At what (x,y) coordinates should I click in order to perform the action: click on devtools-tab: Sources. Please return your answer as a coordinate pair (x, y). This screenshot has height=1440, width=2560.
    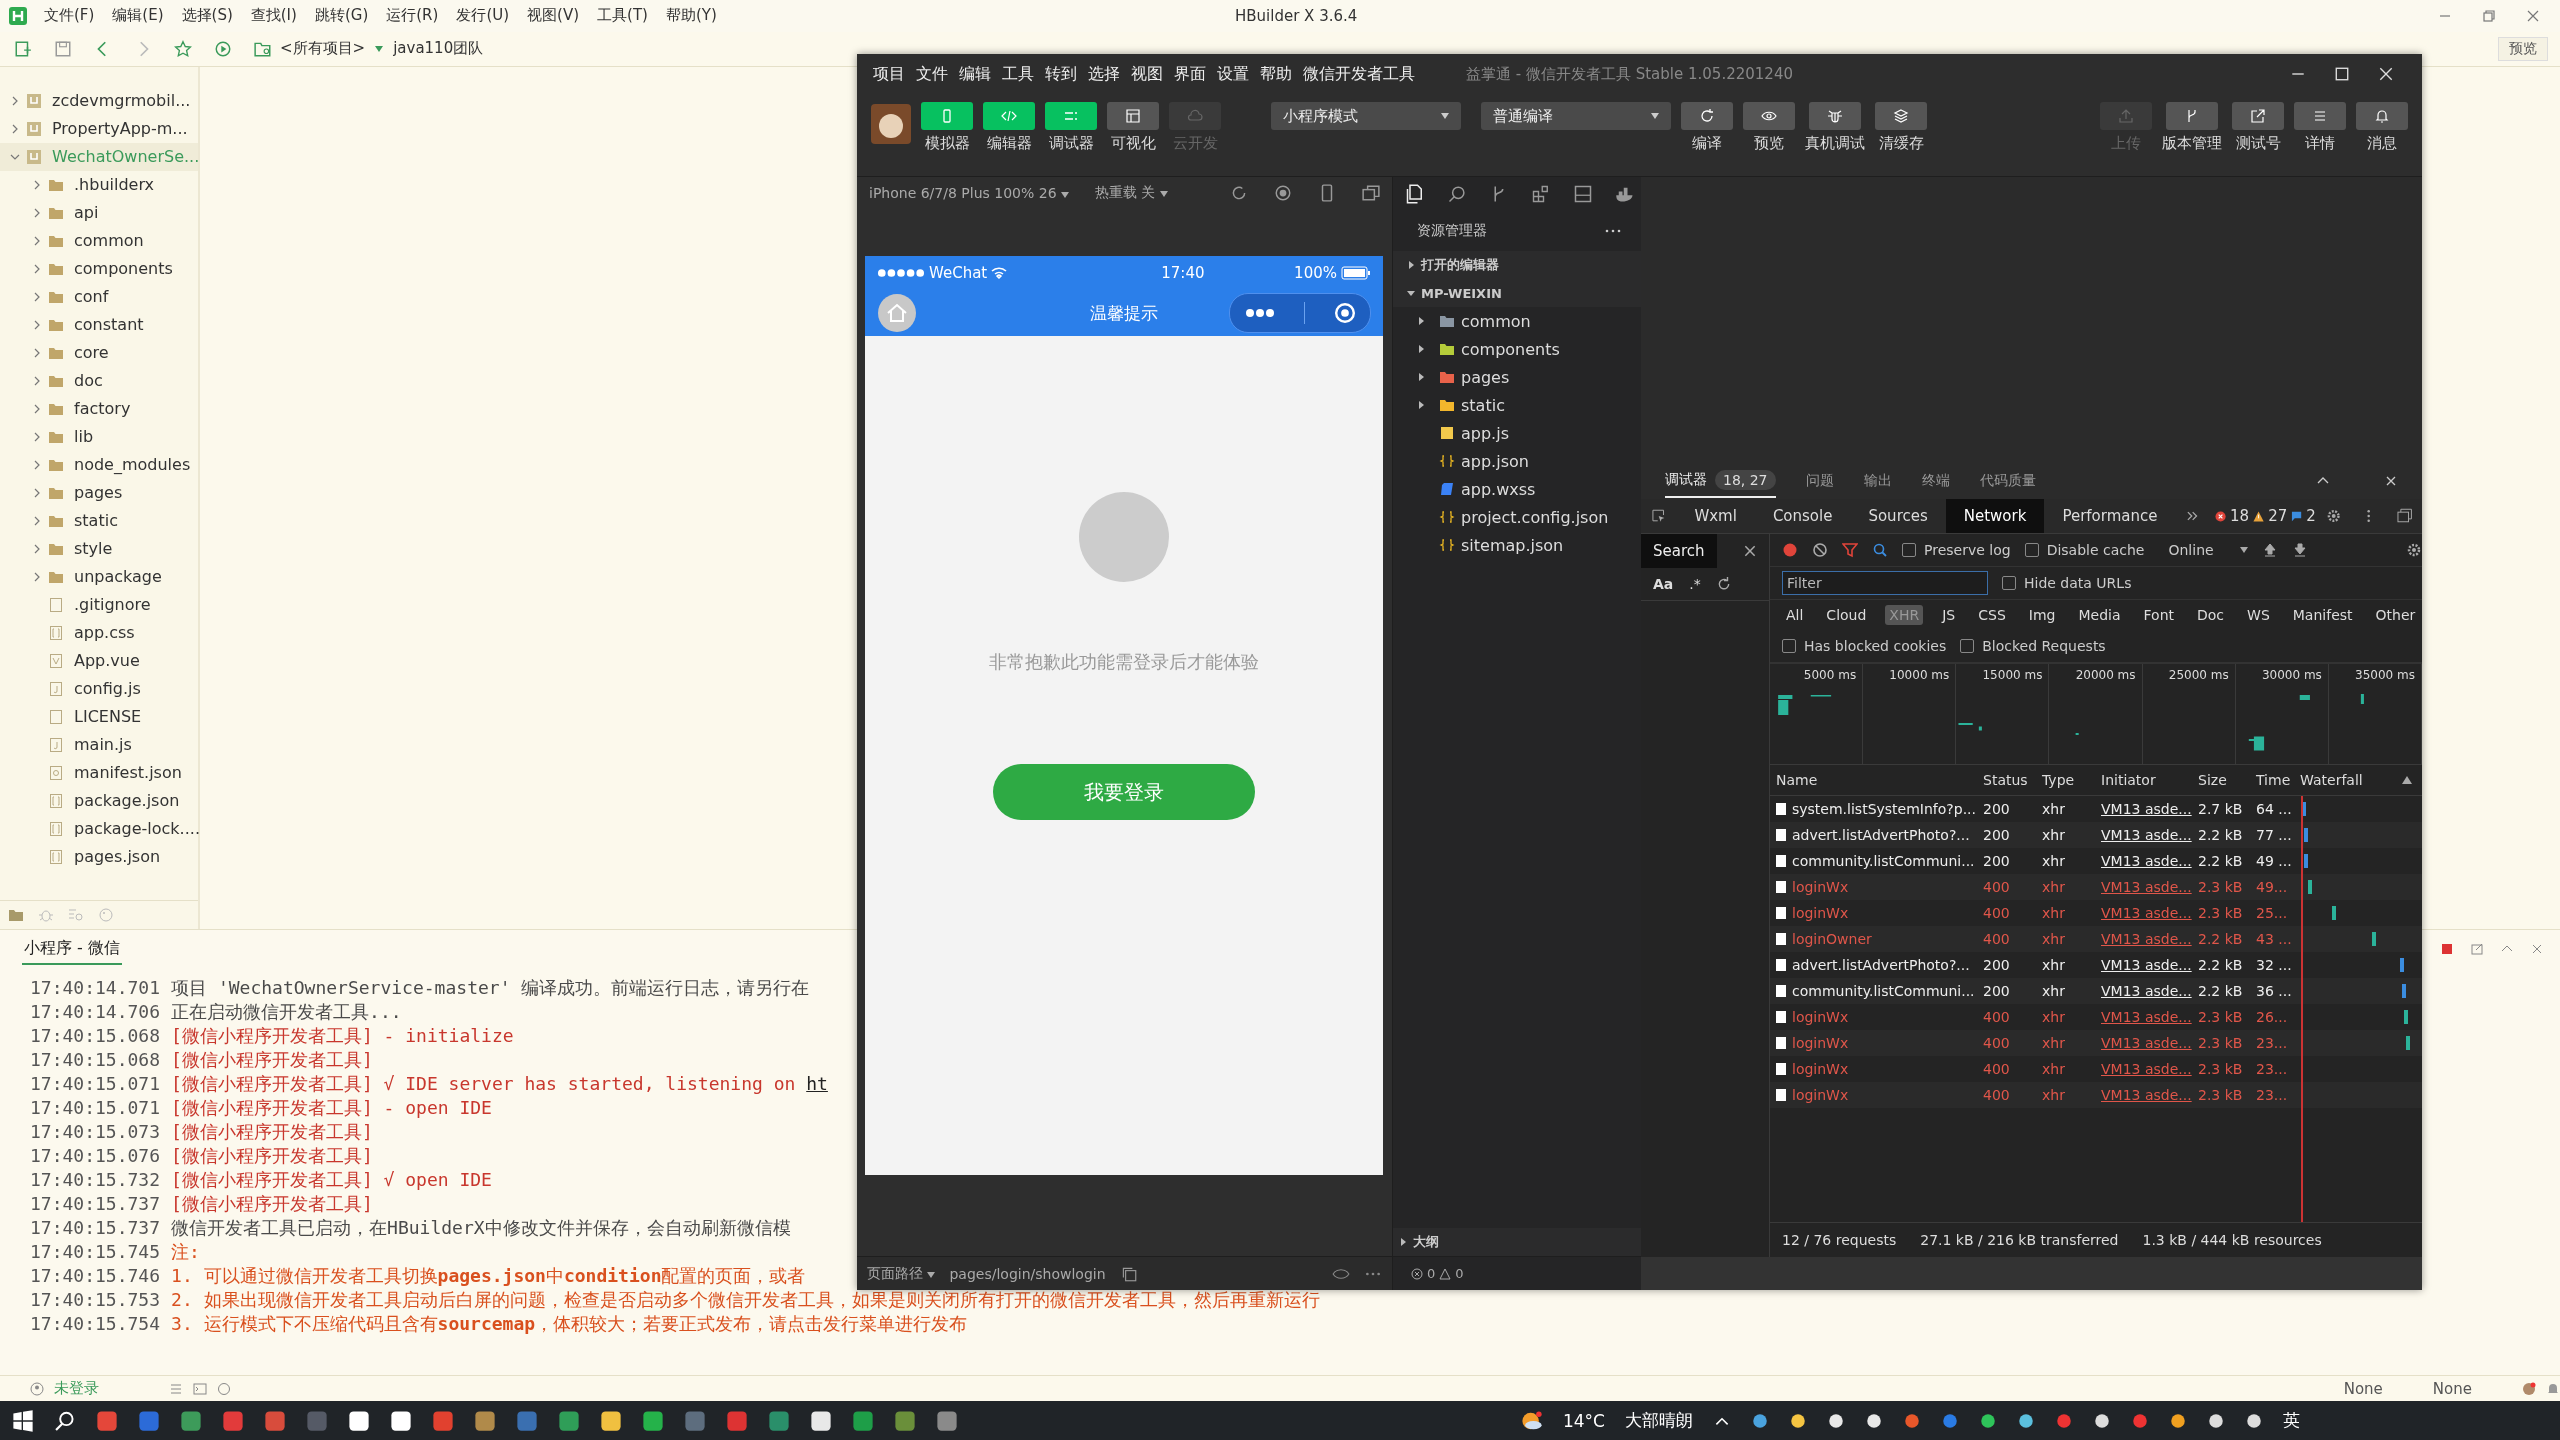
    Looking at the image, I should click on (1898, 516).